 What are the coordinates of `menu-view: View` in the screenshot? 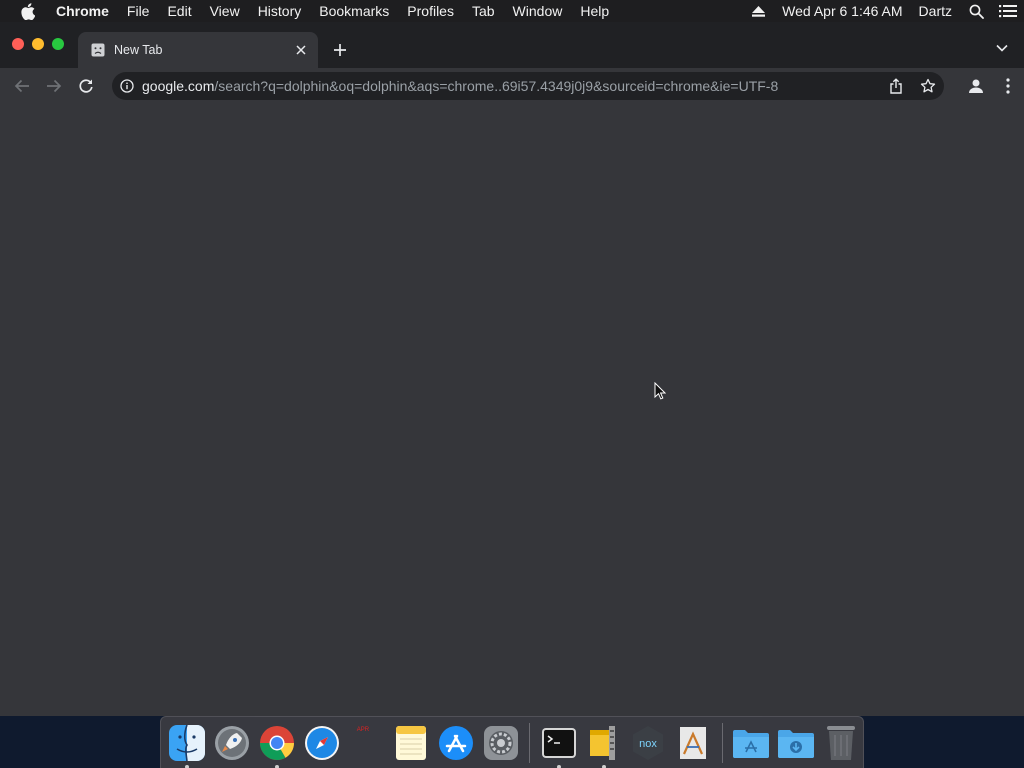 It's located at (225, 11).